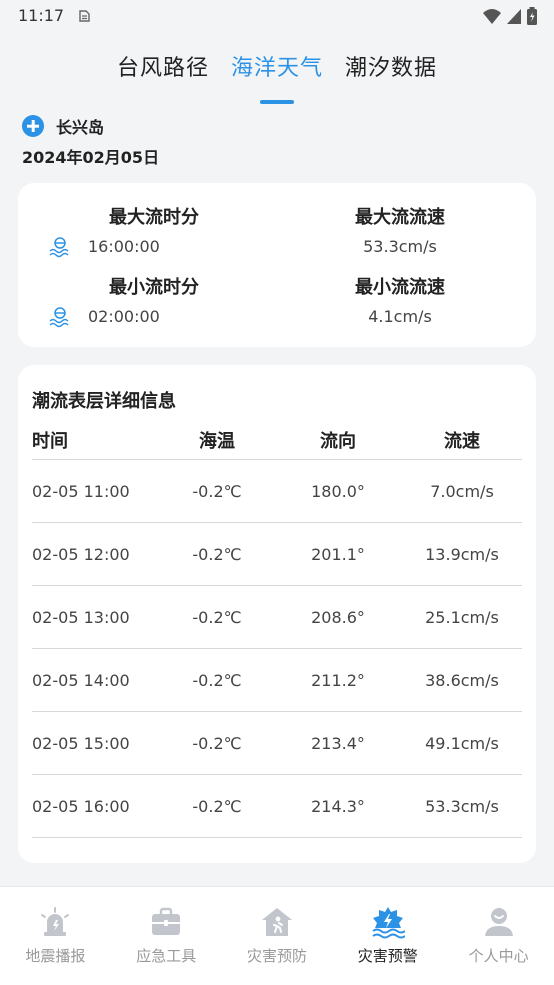 The width and height of the screenshot is (554, 985). Describe the element at coordinates (276, 956) in the screenshot. I see `nav-label: 灾害预防` at that location.